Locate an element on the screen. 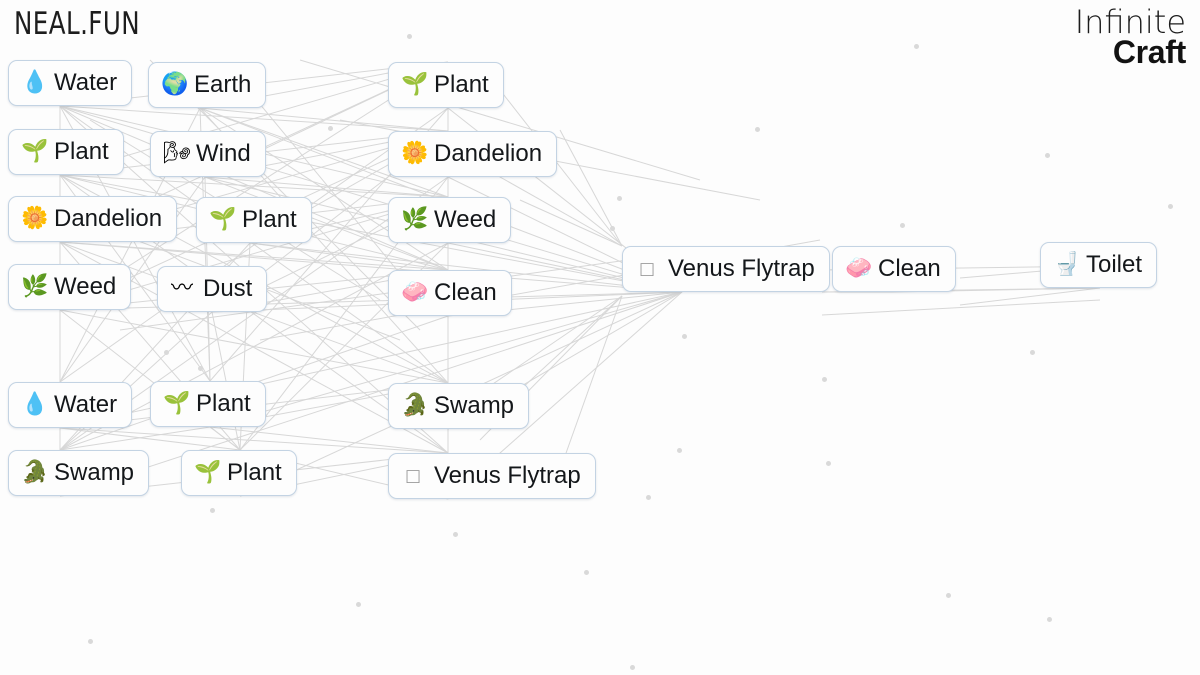  earth-icon: 🌍 is located at coordinates (175, 84).